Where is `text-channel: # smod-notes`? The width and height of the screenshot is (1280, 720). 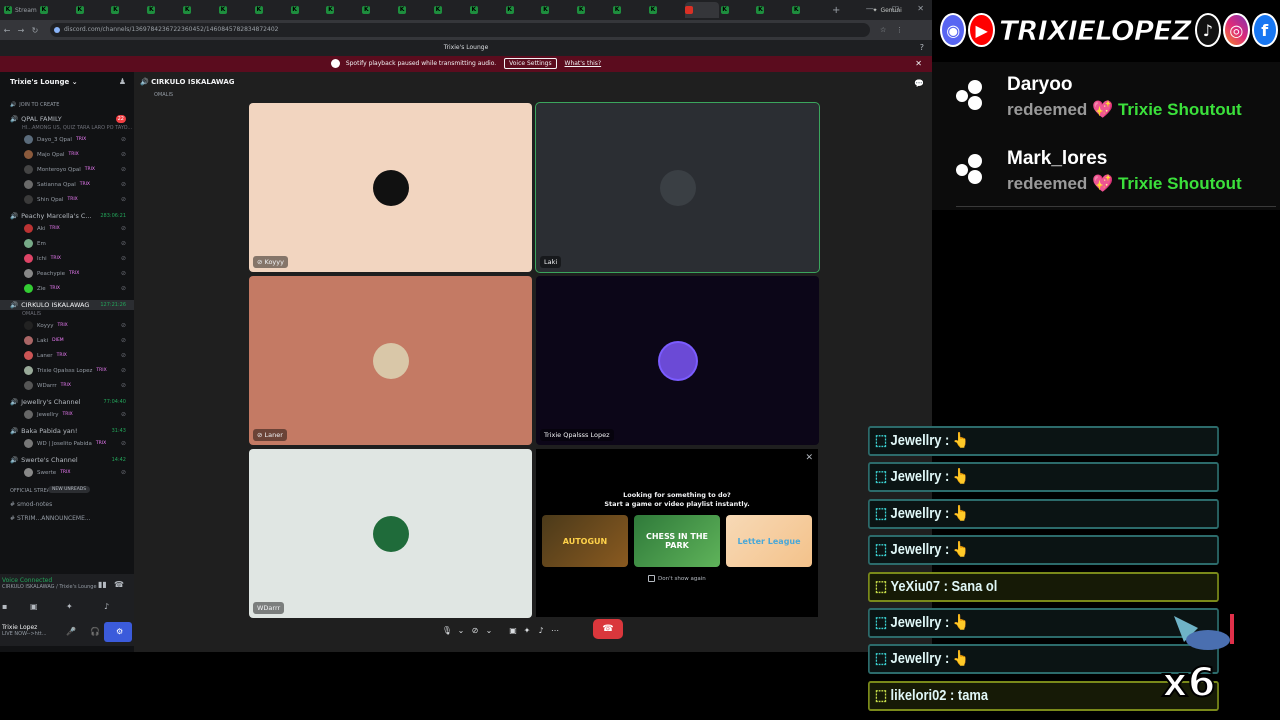 text-channel: # smod-notes is located at coordinates (67, 505).